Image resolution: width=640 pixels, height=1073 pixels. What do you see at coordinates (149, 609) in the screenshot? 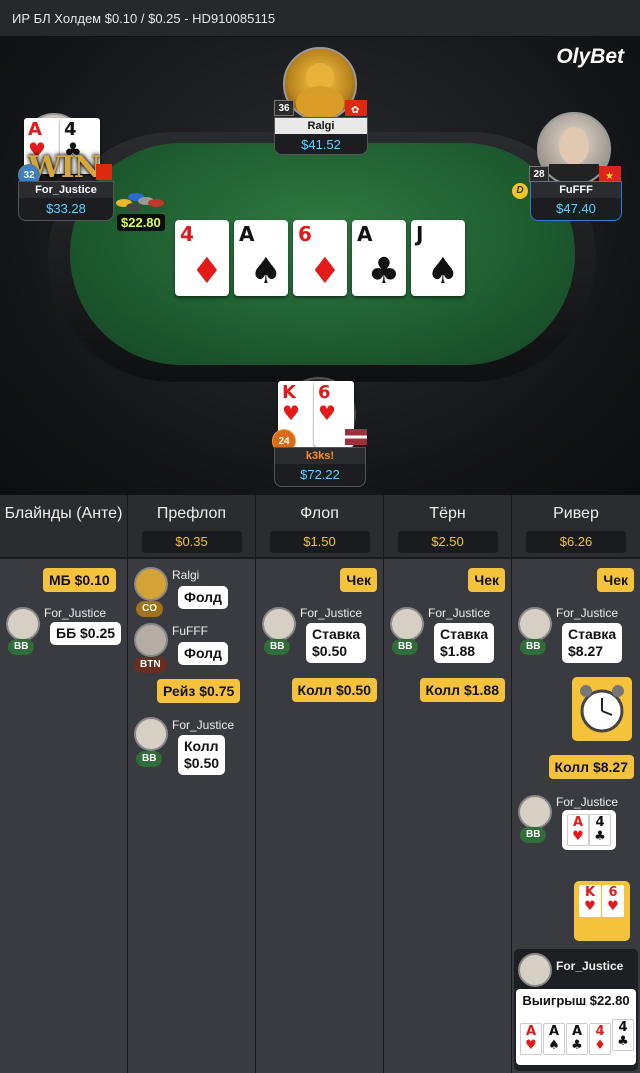
I see `position-badge: CO` at bounding box center [149, 609].